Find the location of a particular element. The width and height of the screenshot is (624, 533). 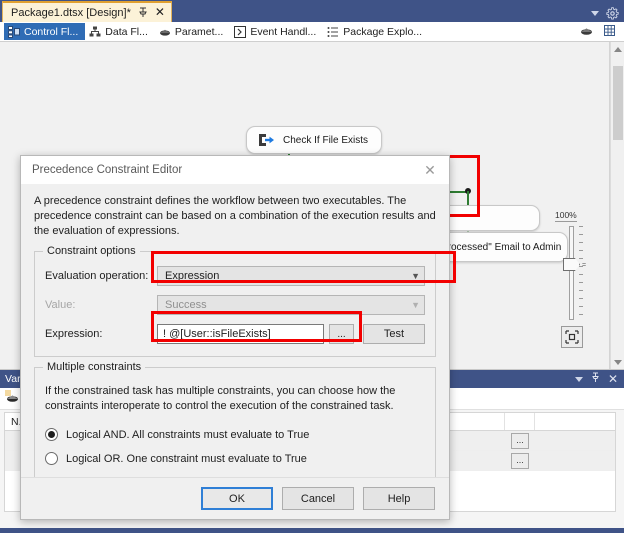

scrollbar-thumb is located at coordinates (618, 103).